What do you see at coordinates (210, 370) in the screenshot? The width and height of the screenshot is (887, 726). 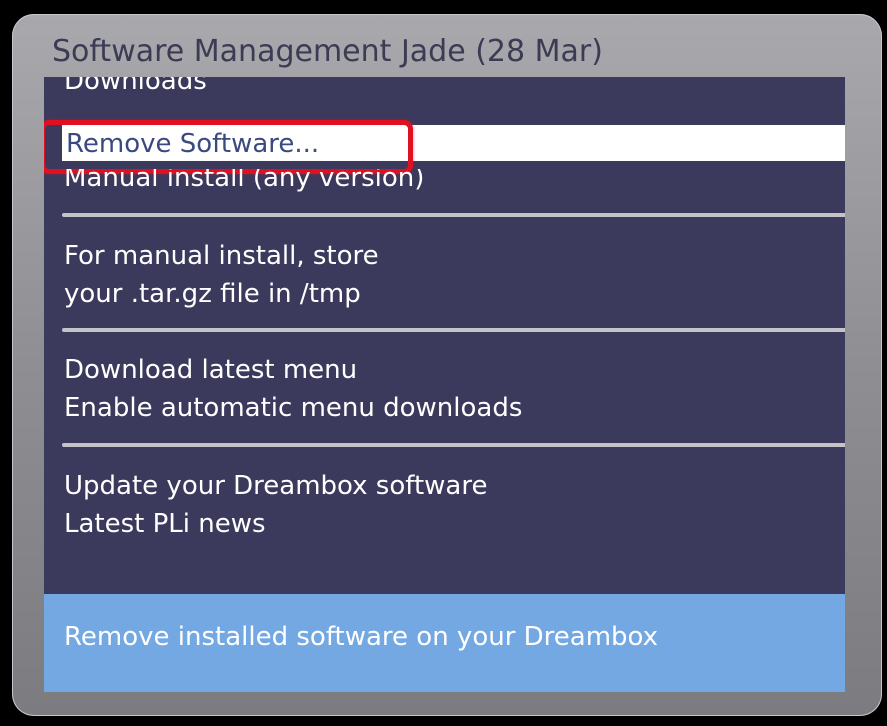 I see `menu-item-download-latest-menu: Download latest menu` at bounding box center [210, 370].